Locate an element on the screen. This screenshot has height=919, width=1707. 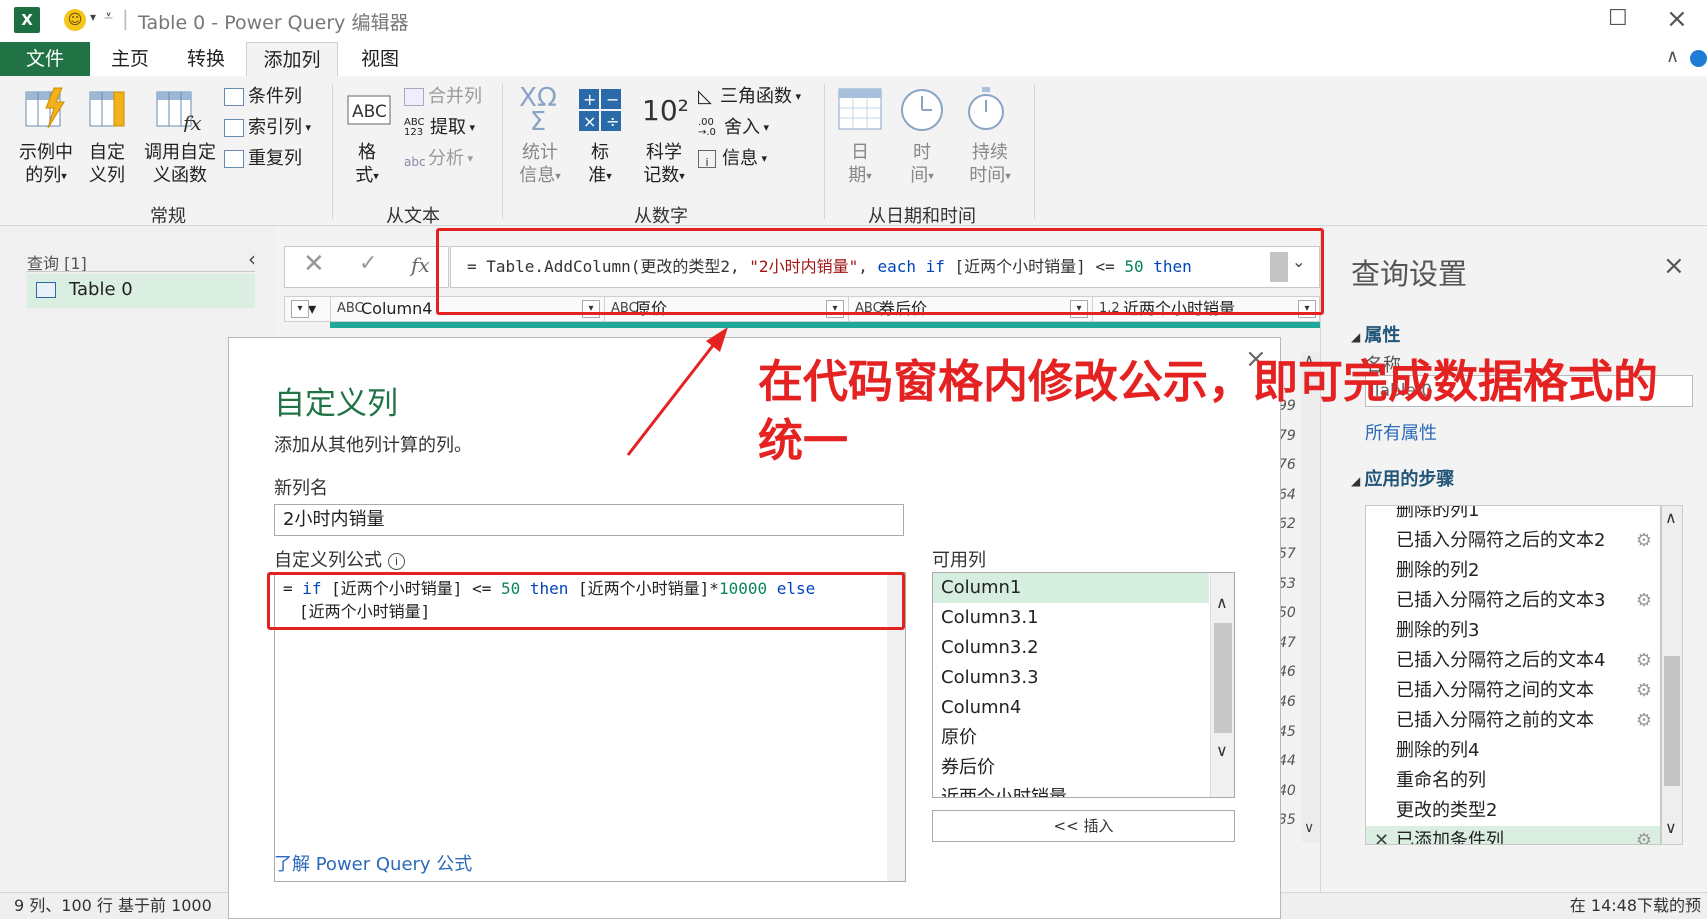
fx-icon: fx is located at coordinates (420, 265).